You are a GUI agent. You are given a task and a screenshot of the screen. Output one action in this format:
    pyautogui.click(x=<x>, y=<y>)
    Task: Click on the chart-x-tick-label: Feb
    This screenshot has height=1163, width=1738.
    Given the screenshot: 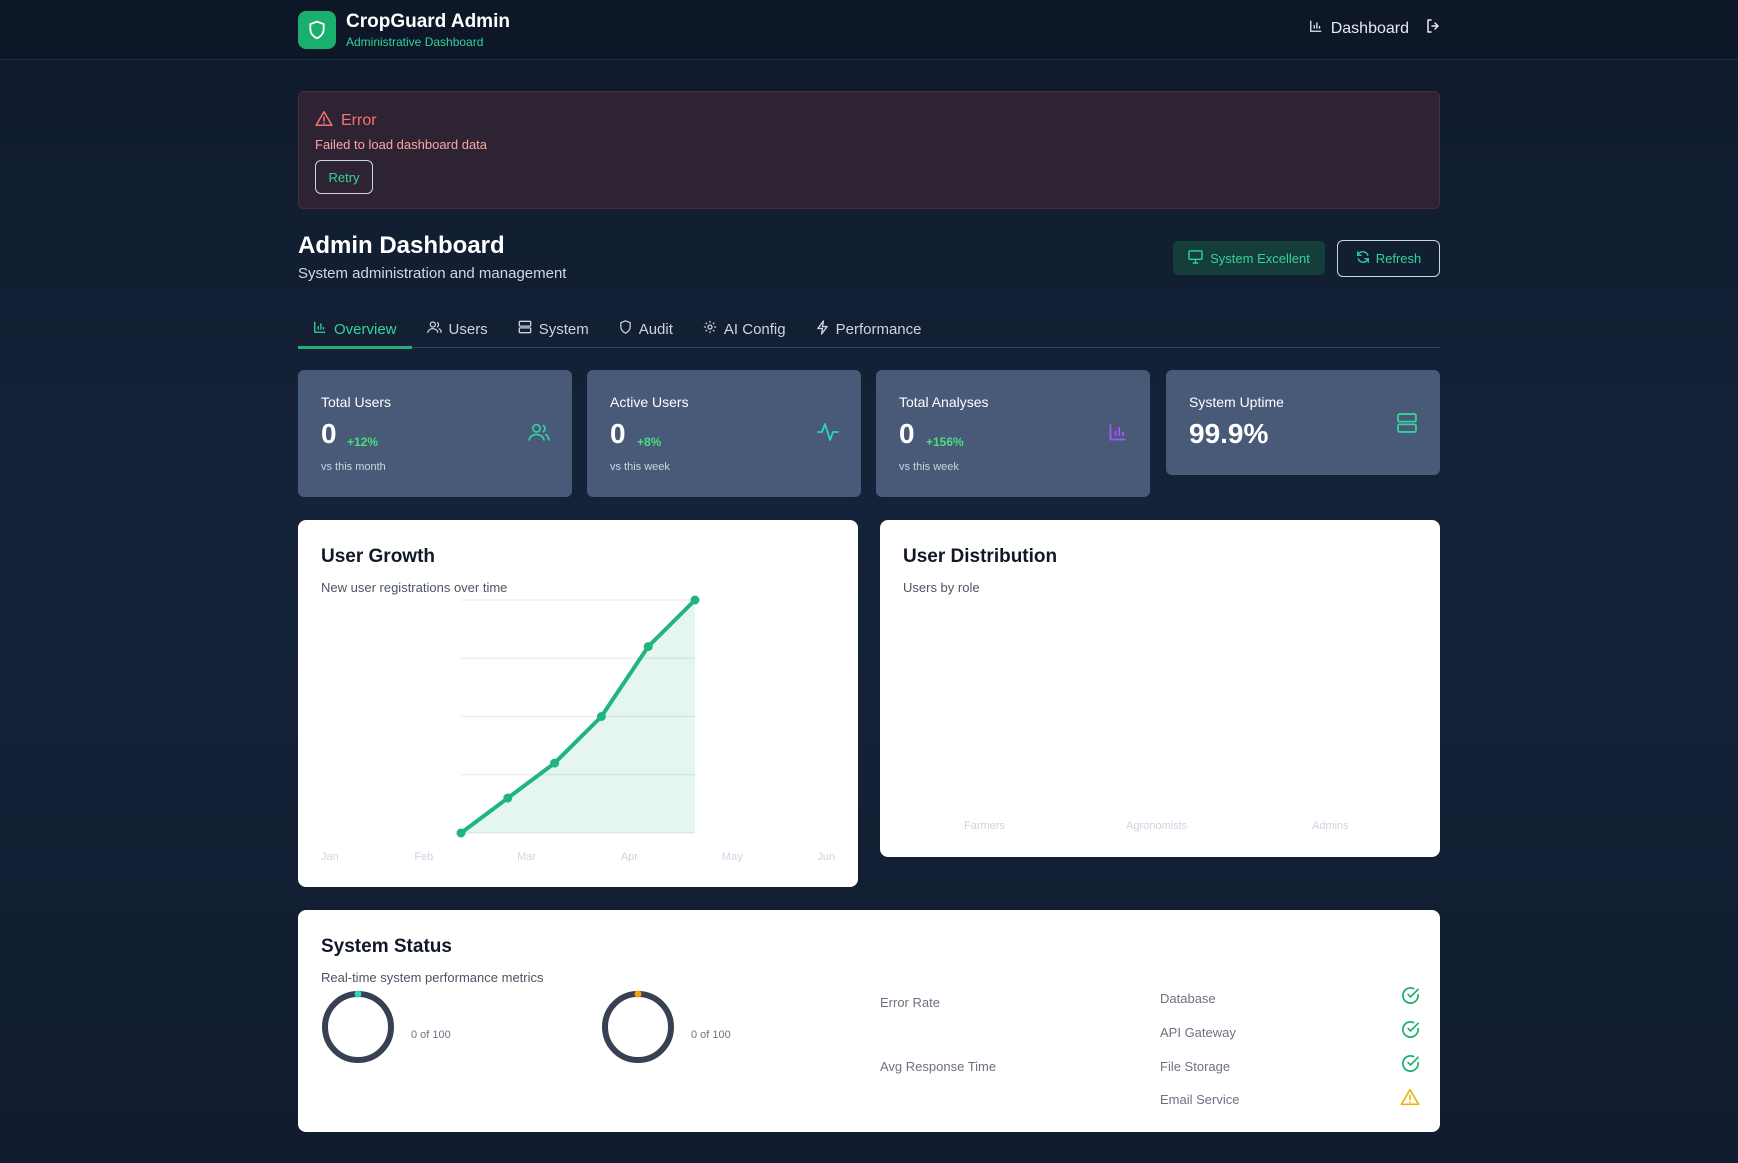 What is the action you would take?
    pyautogui.click(x=423, y=857)
    